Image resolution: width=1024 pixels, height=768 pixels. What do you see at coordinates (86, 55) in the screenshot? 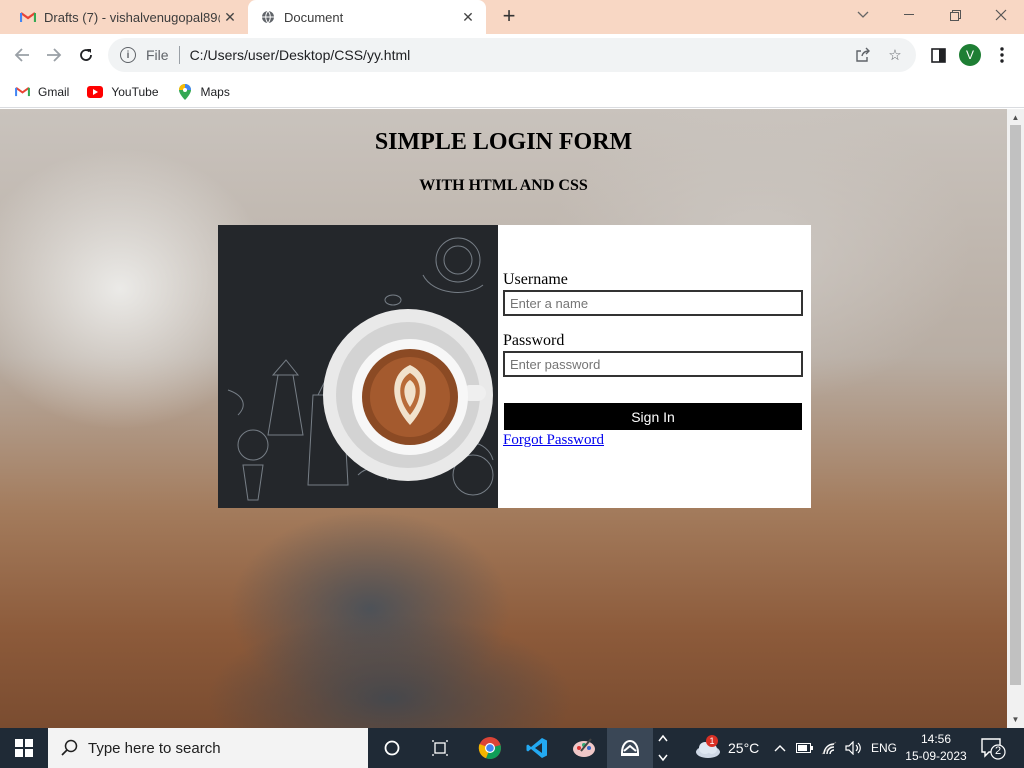
I see `reload-button` at bounding box center [86, 55].